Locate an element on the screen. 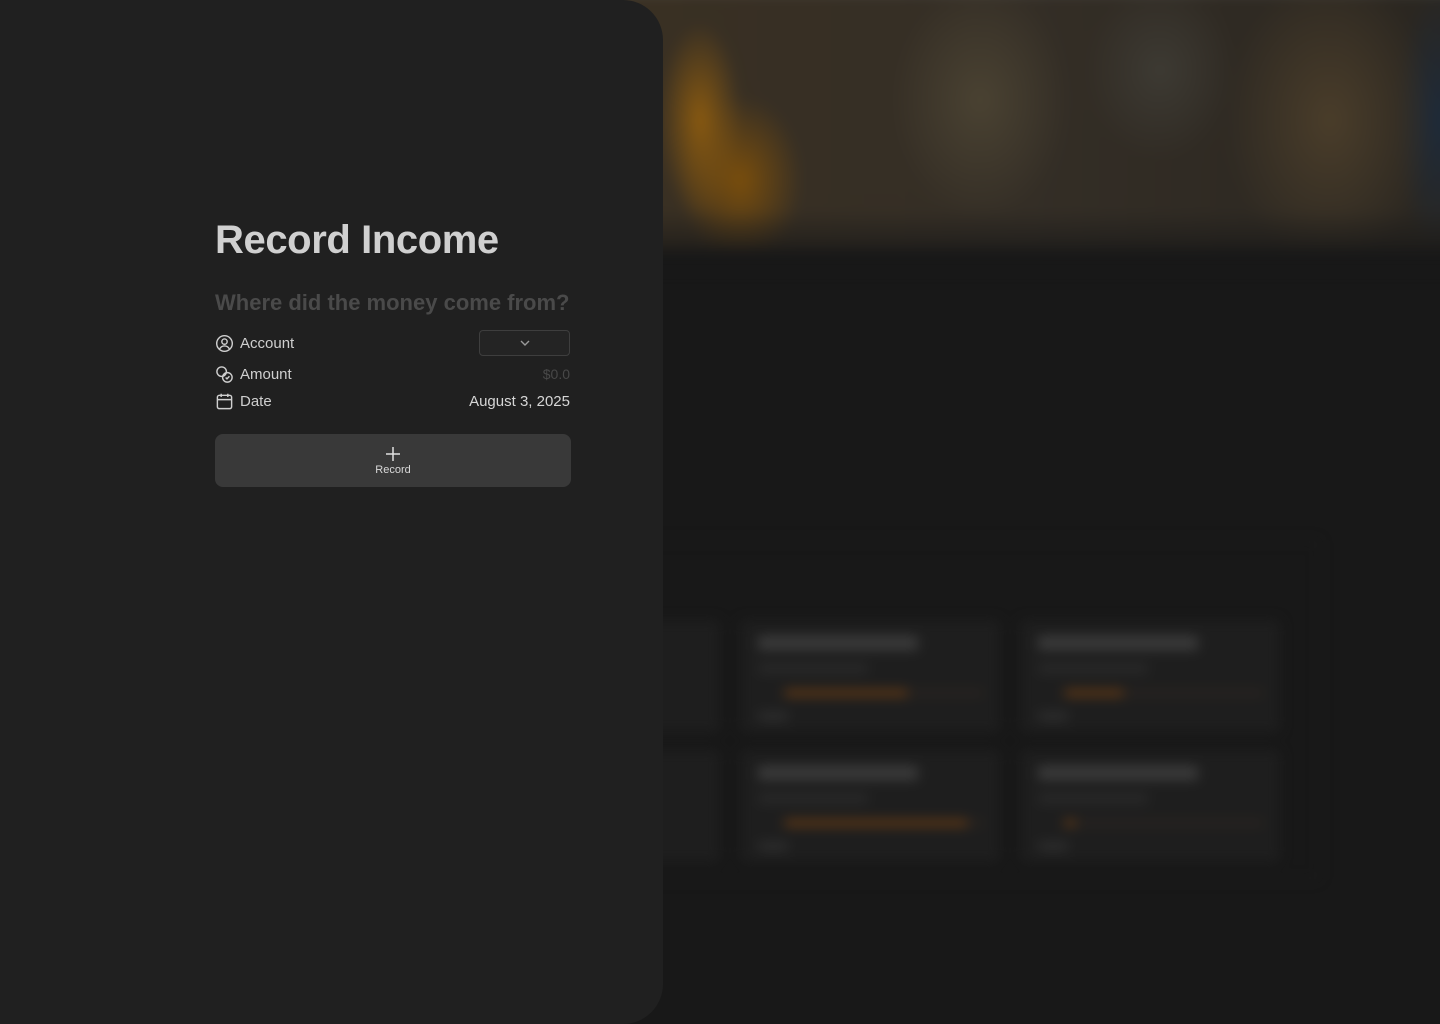 This screenshot has width=1440, height=1024. property-label-account: Account is located at coordinates (267, 343).